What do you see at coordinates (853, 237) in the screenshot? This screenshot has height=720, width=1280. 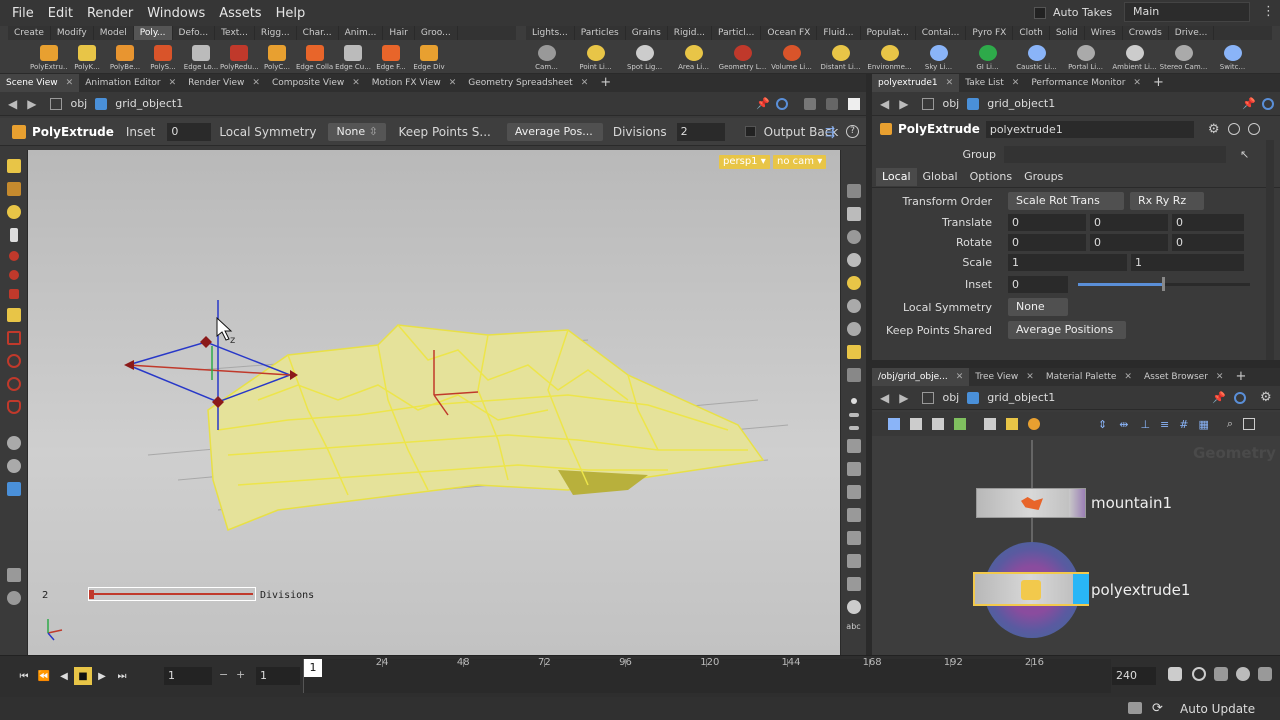 I see `link-camera-icon` at bounding box center [853, 237].